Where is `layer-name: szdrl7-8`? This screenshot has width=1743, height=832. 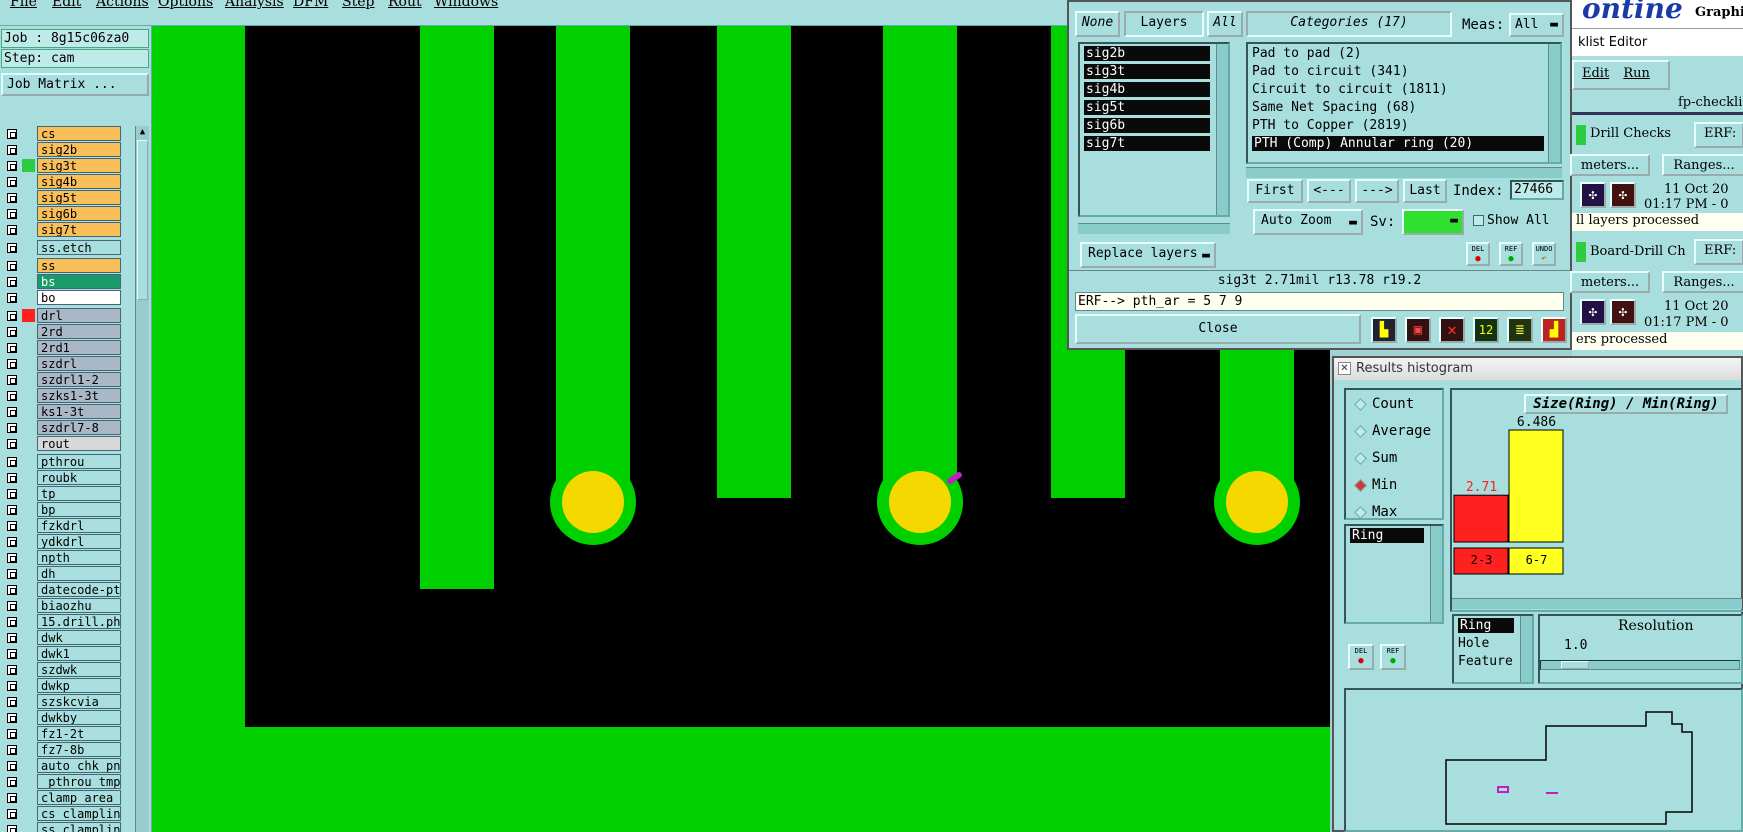 layer-name: szdrl7-8 is located at coordinates (79, 427).